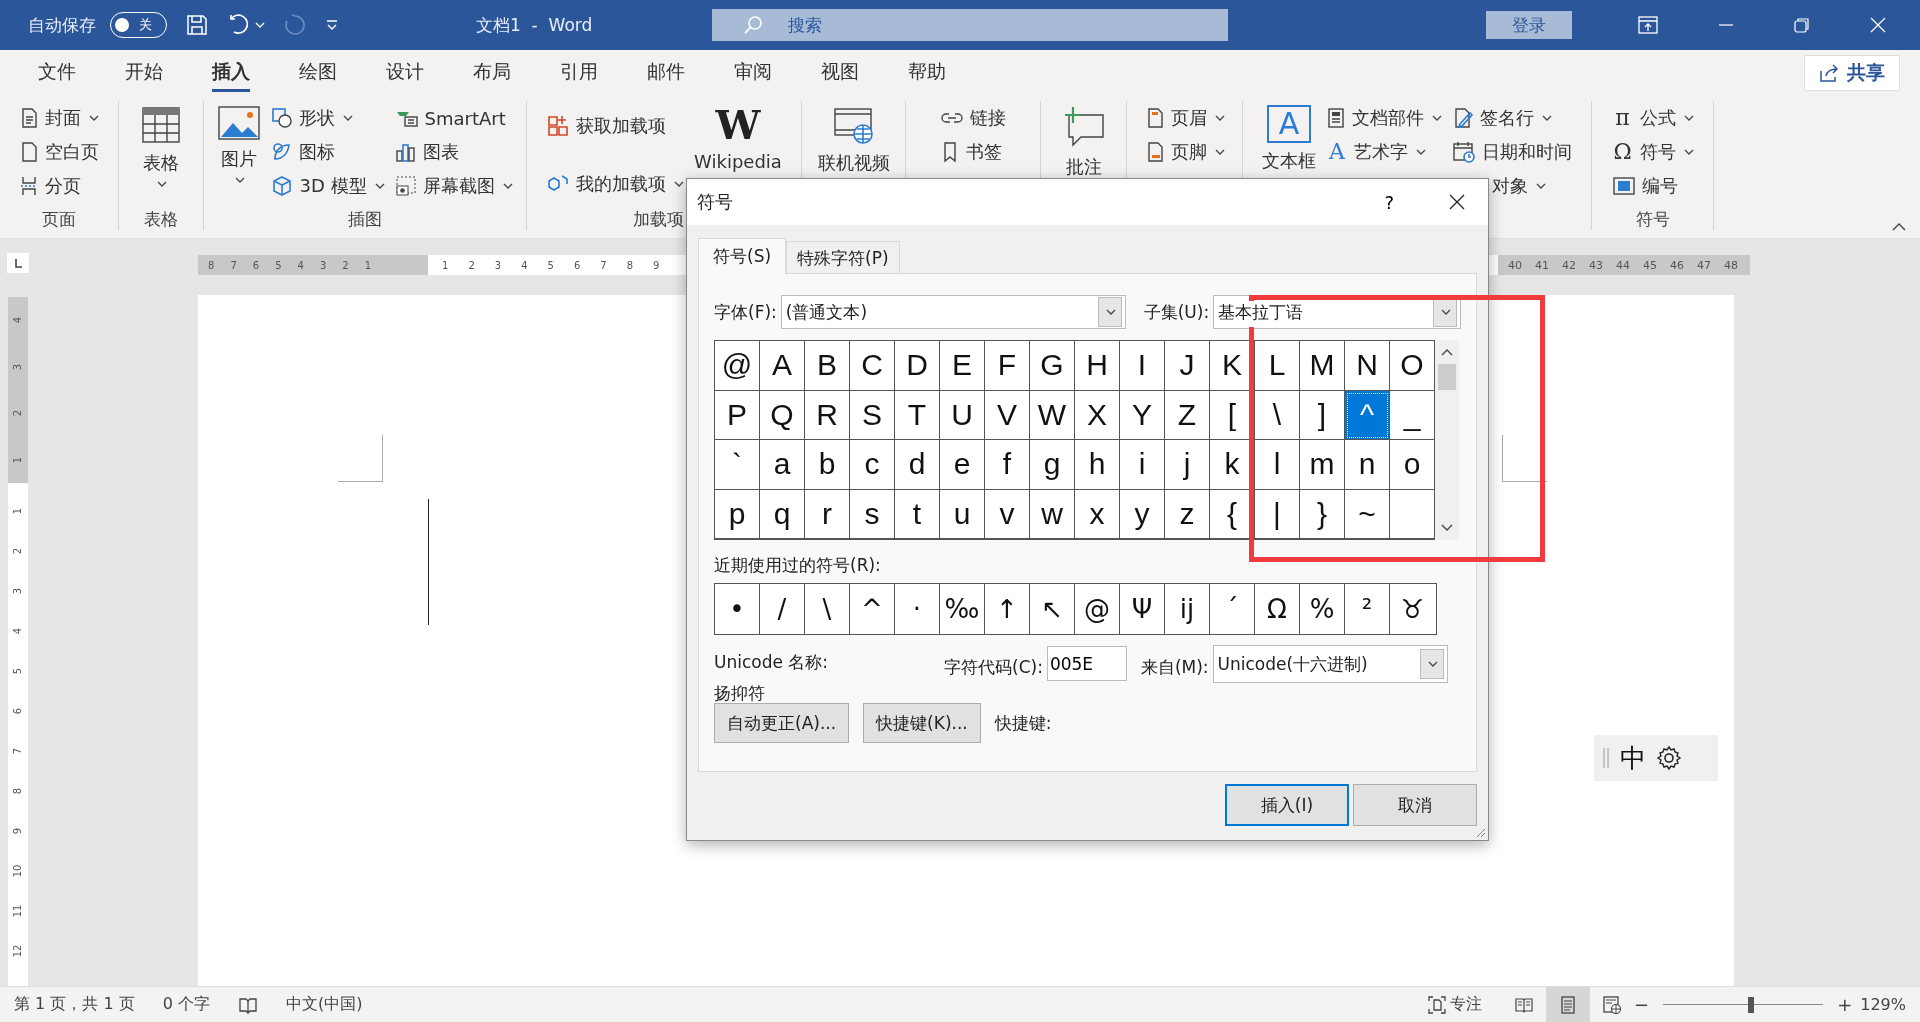 This screenshot has width=1920, height=1022. What do you see at coordinates (1007, 415) in the screenshot?
I see `symbol-cell: V` at bounding box center [1007, 415].